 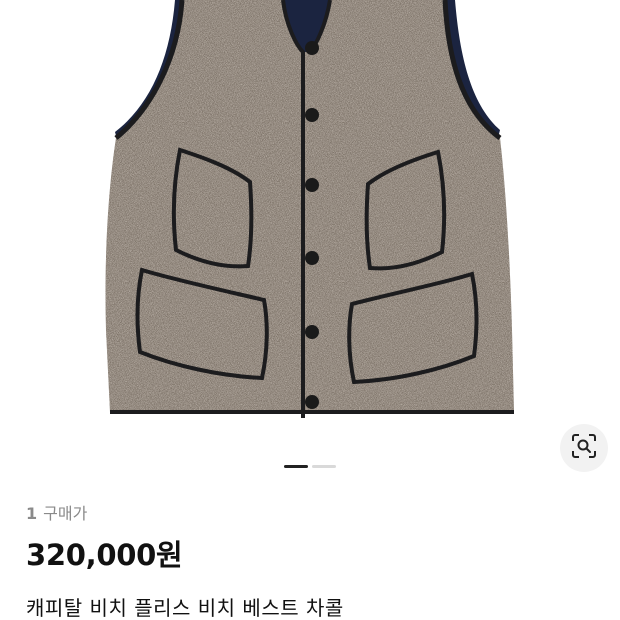 I want to click on buyer-count-row: 1 구매가, so click(x=316, y=512).